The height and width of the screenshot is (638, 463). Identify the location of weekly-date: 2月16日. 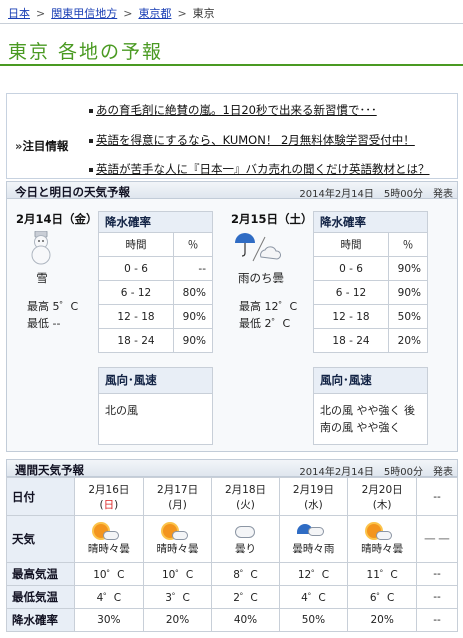
(109, 489).